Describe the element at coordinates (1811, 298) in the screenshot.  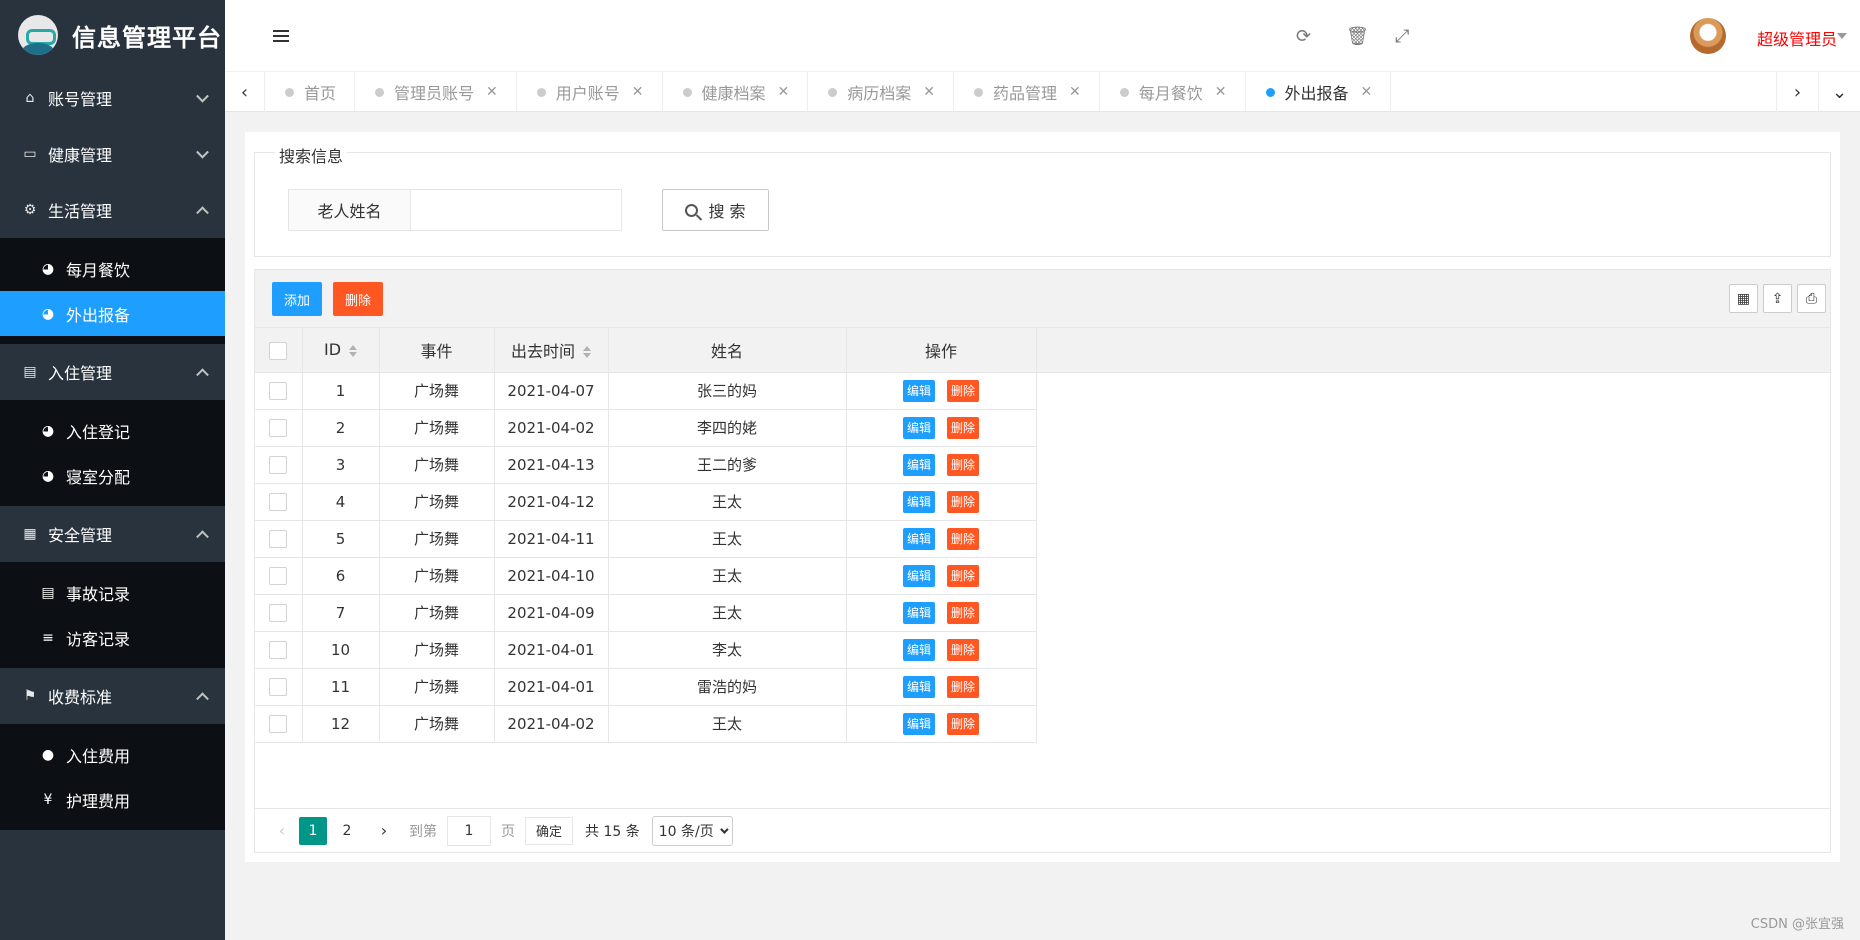
I see `print-icon: ⎙` at that location.